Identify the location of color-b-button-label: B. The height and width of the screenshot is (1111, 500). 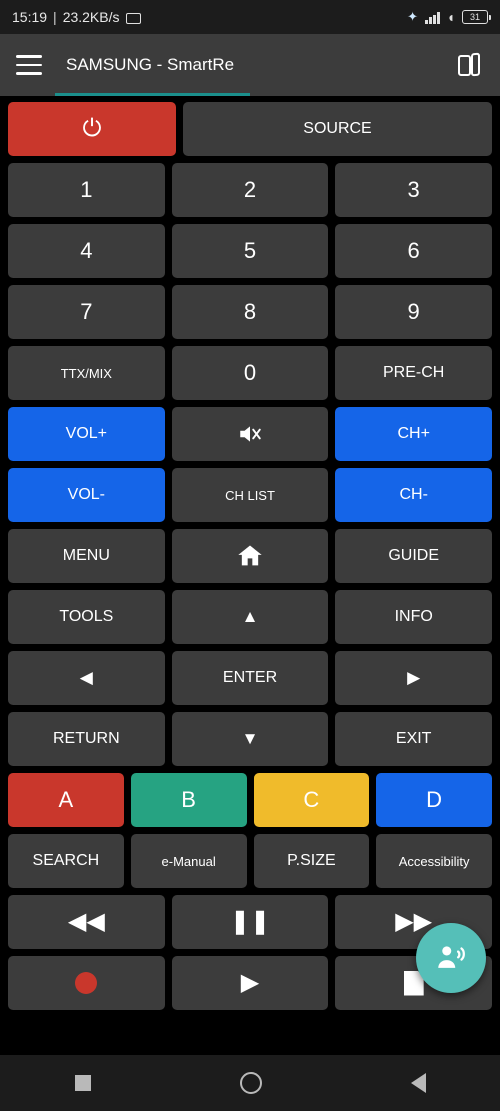
(188, 799).